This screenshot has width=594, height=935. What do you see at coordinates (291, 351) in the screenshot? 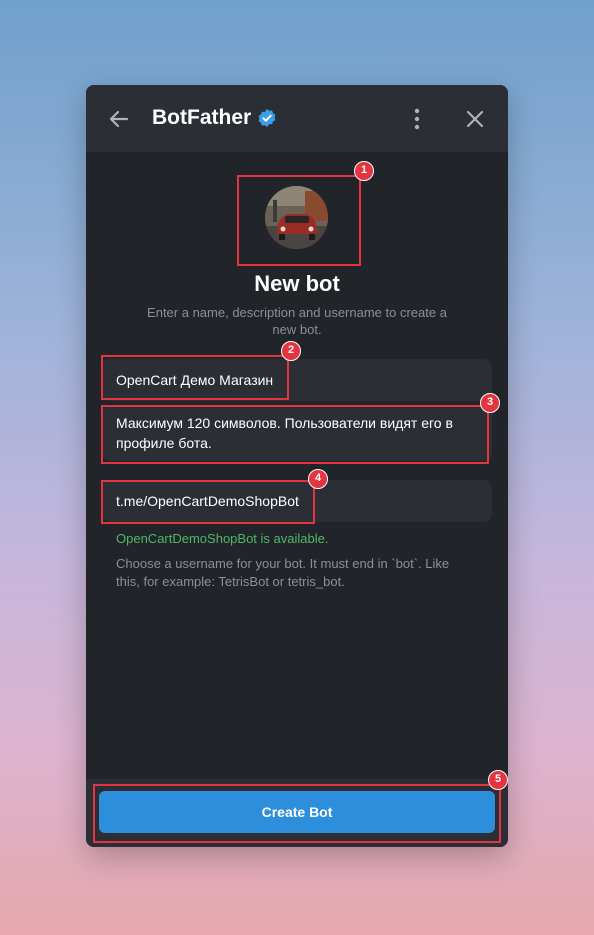
I see `annotation-marker-2: 2` at bounding box center [291, 351].